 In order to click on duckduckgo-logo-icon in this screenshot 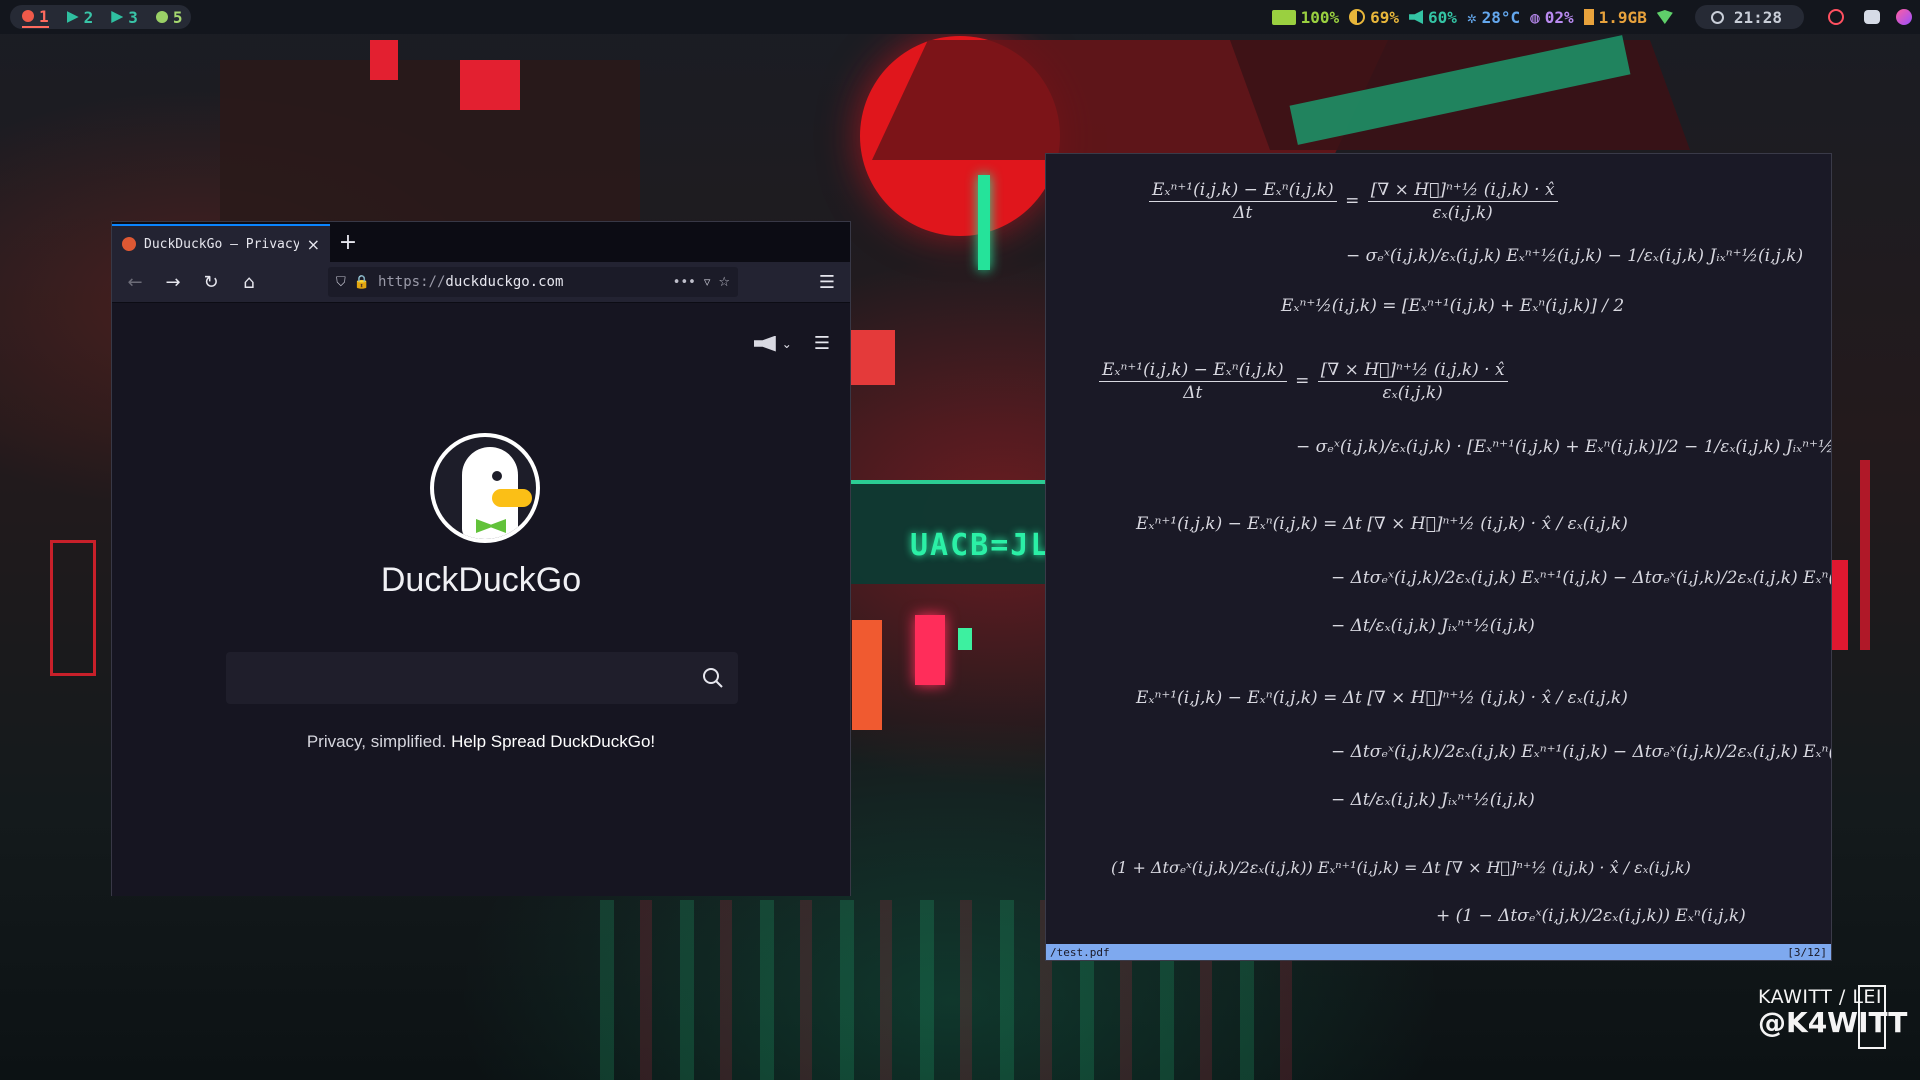, I will do `click(485, 488)`.